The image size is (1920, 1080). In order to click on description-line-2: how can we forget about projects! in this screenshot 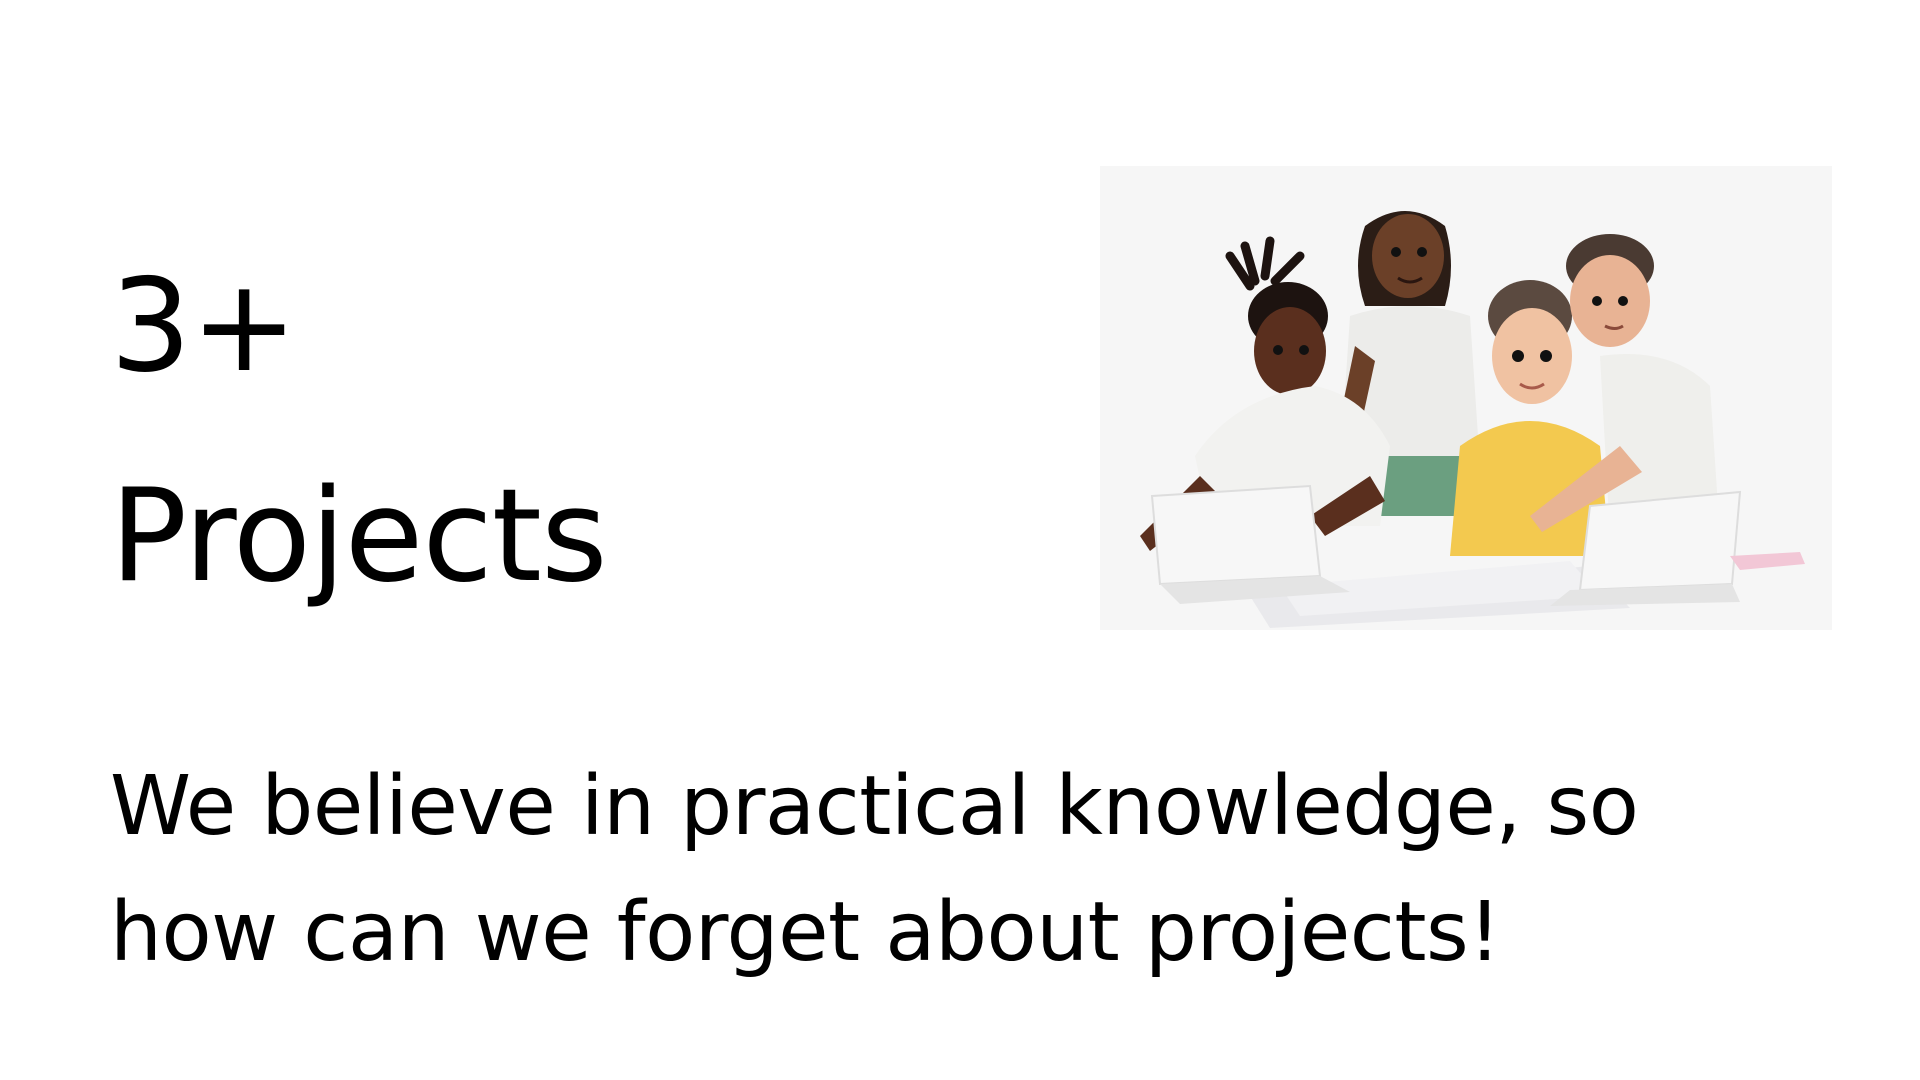, I will do `click(805, 932)`.